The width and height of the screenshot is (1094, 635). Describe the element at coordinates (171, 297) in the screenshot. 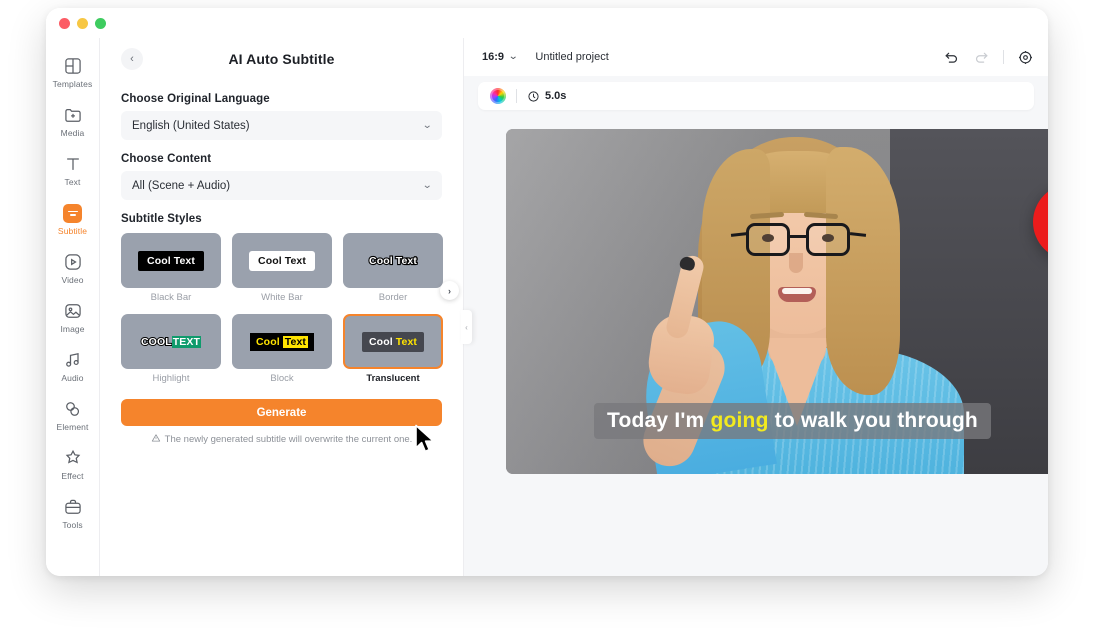

I see `style-label: Black Bar` at that location.